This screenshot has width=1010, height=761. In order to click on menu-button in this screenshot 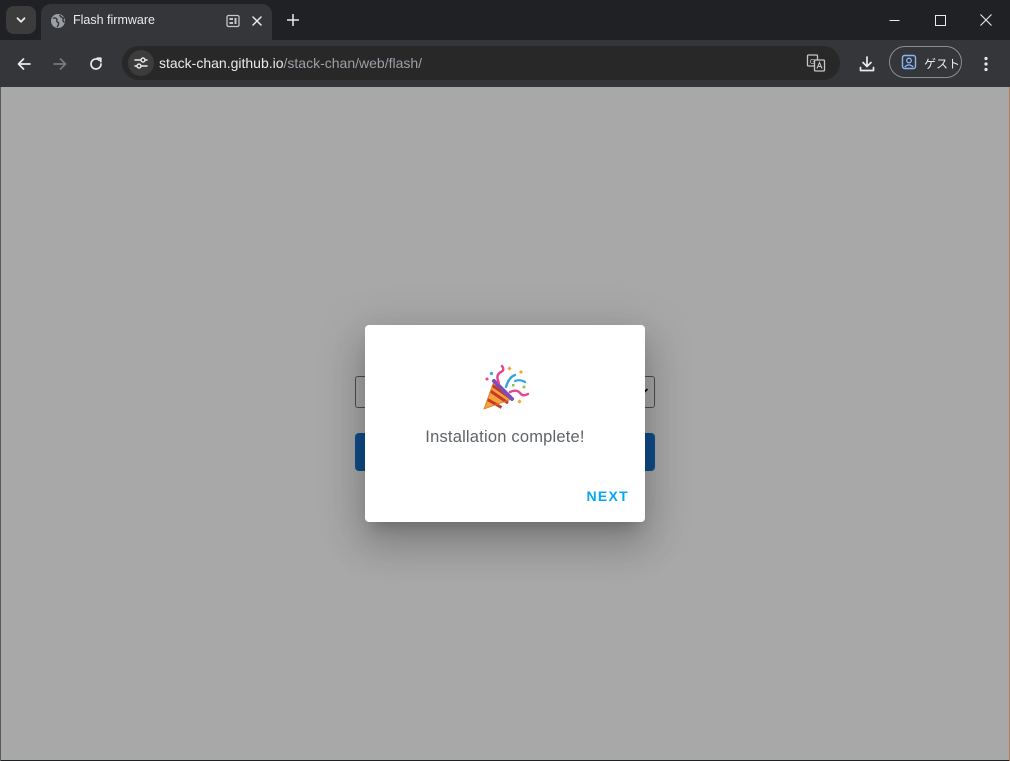, I will do `click(986, 64)`.